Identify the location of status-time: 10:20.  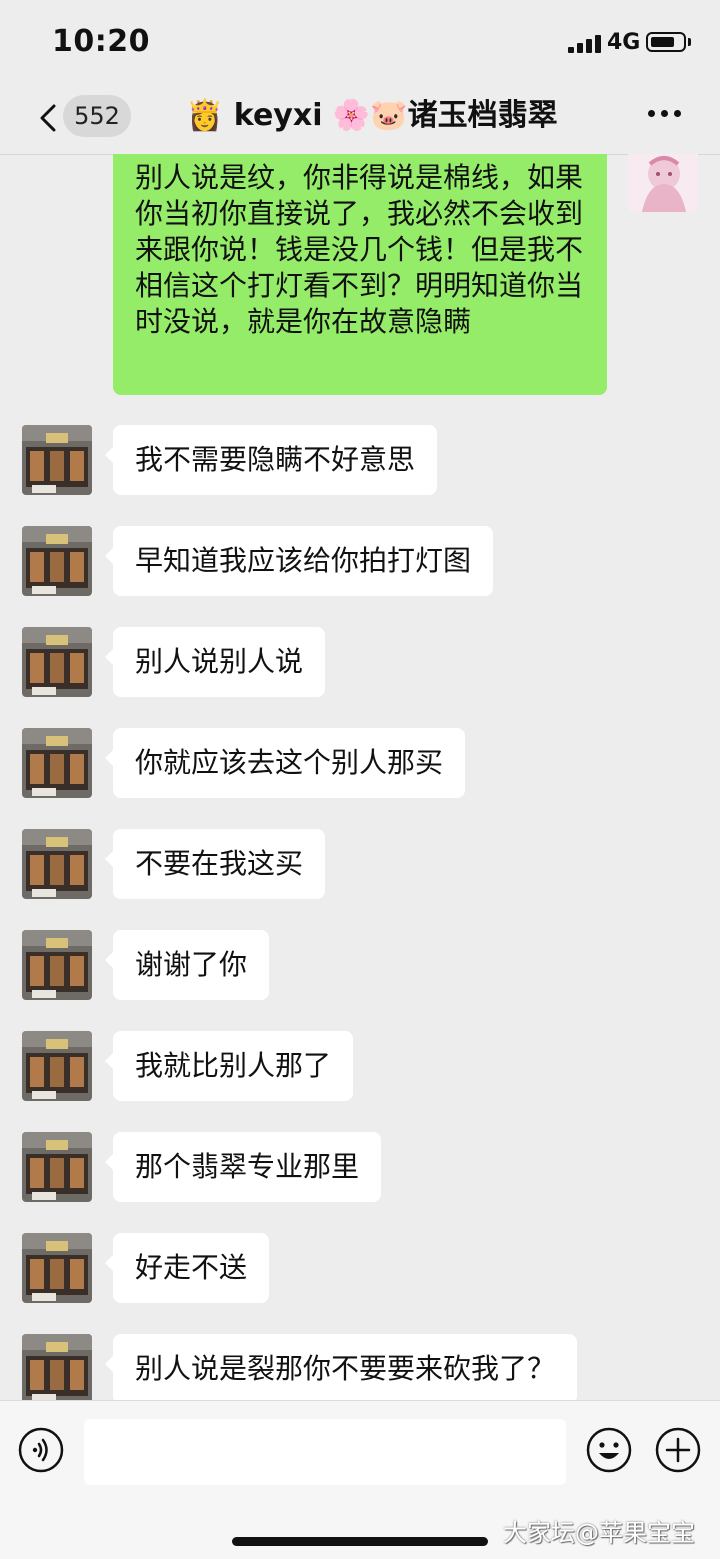
(101, 41).